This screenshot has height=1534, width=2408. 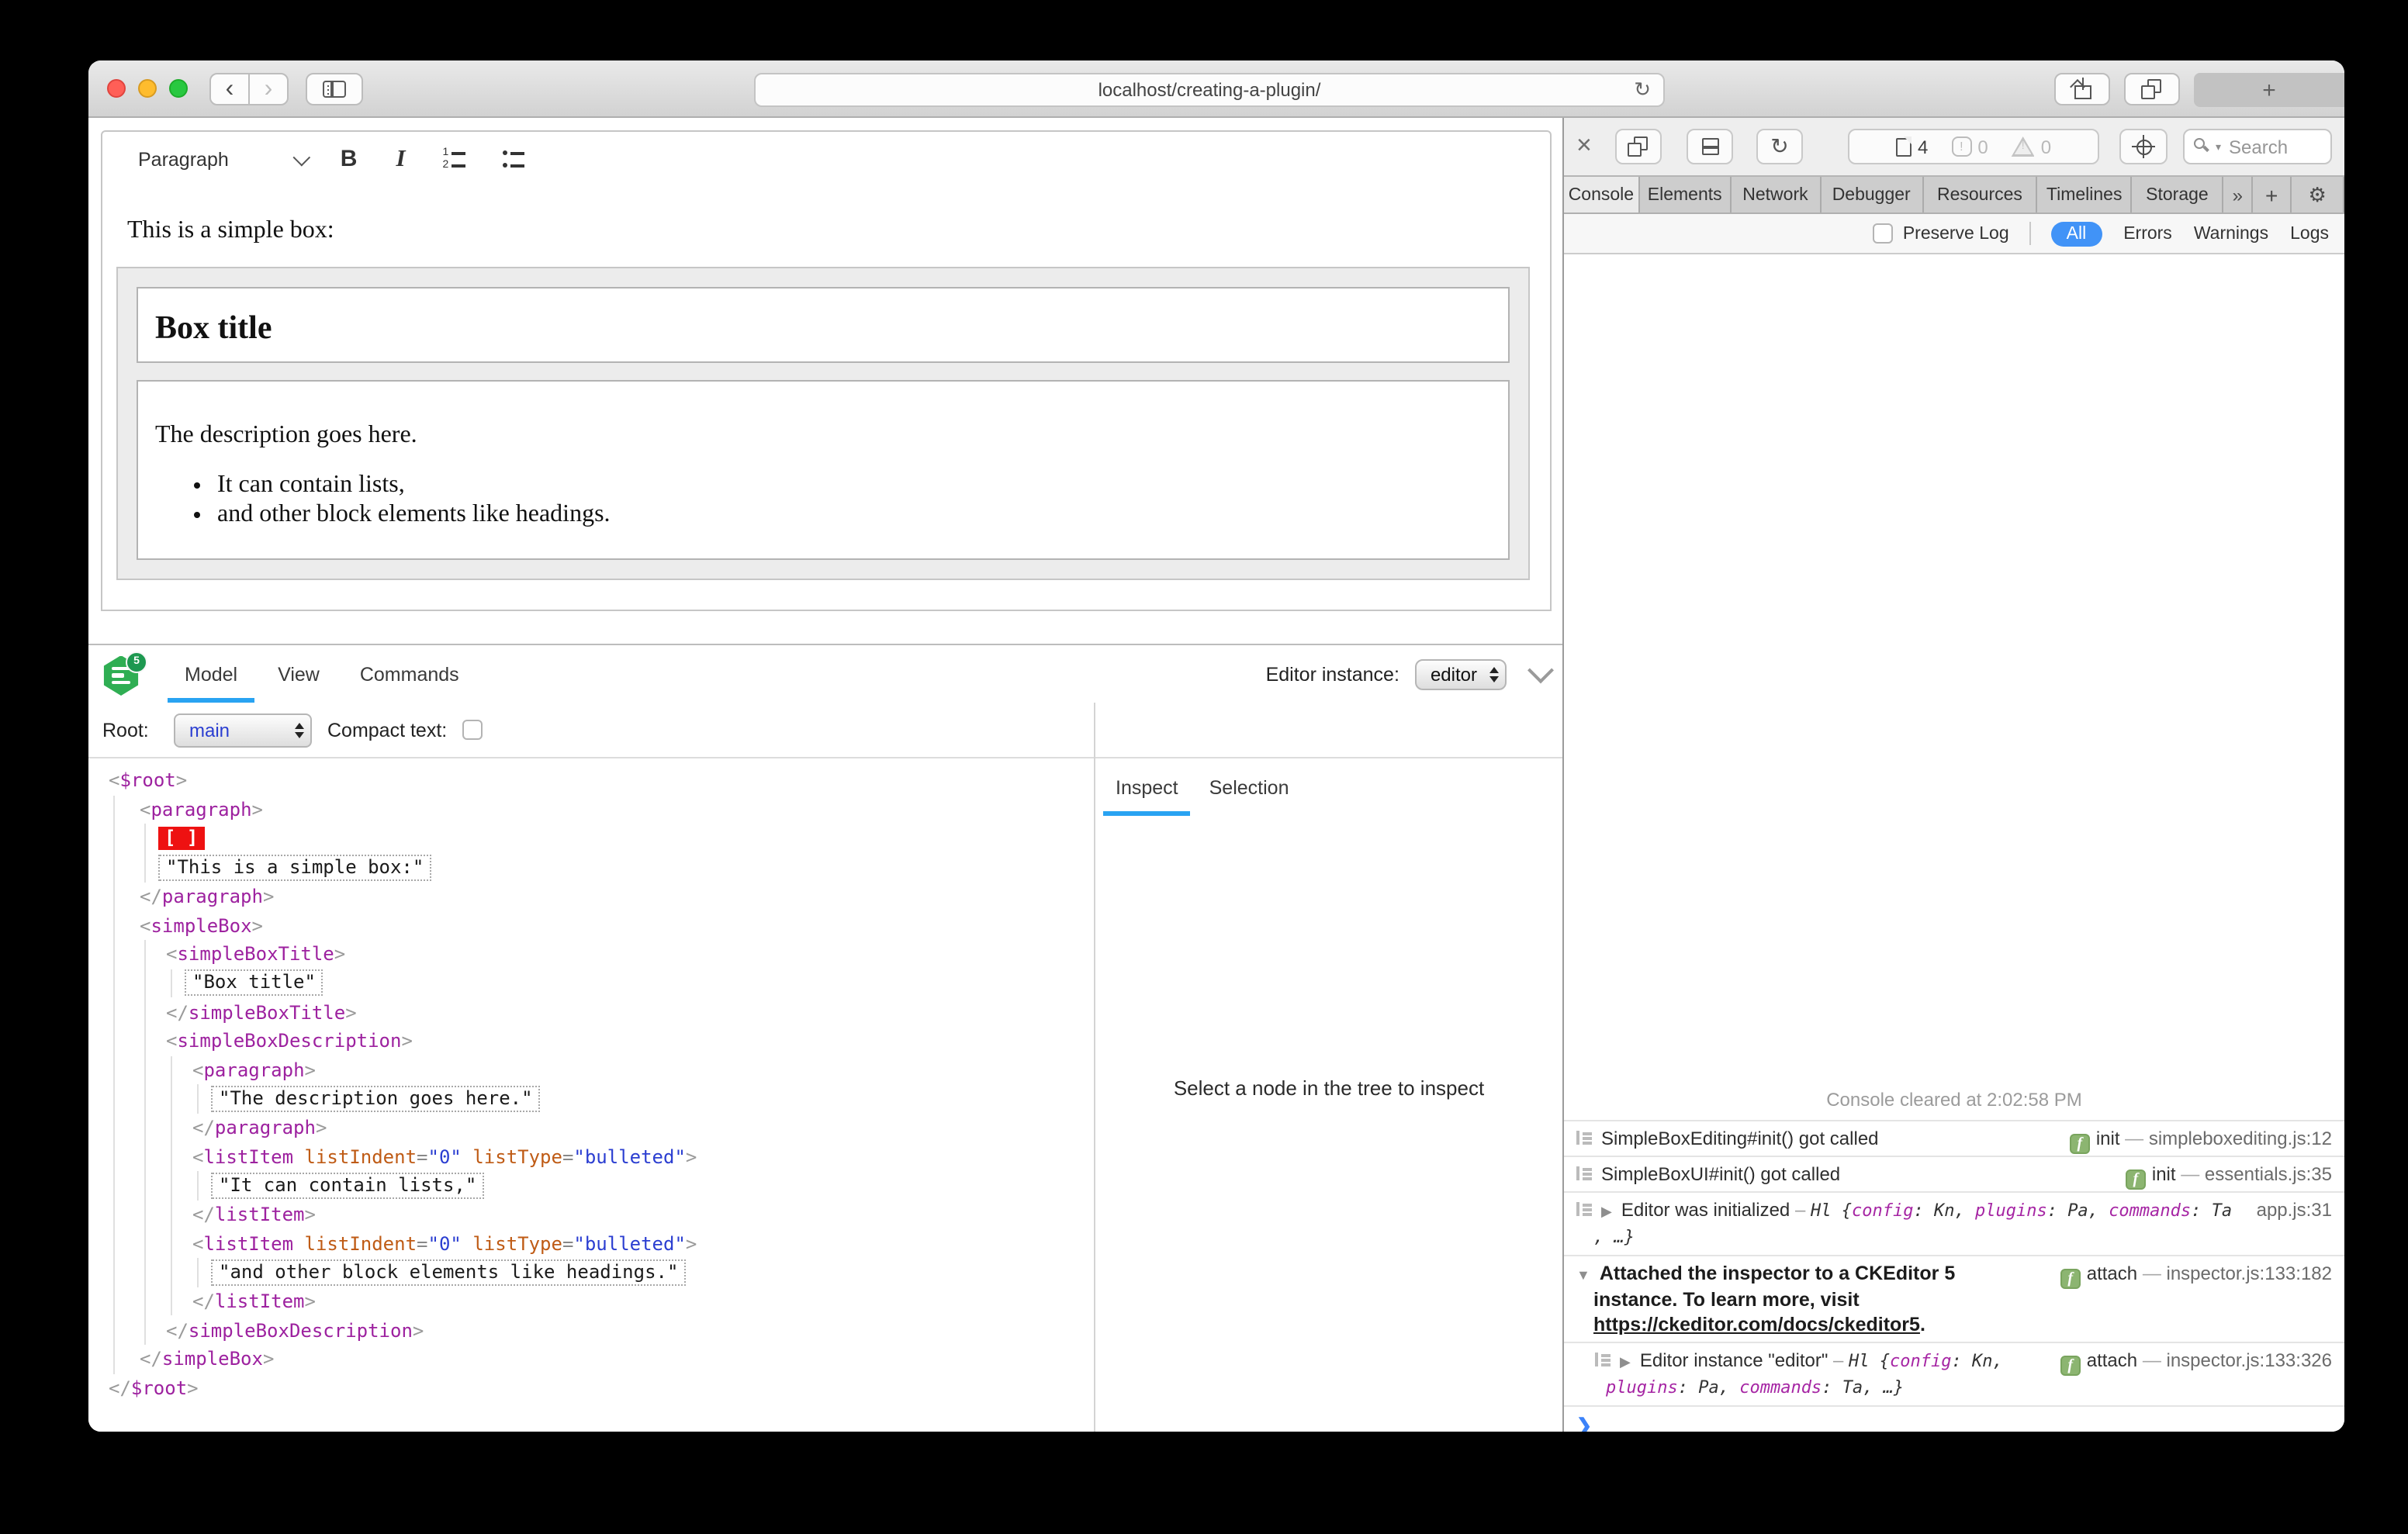 What do you see at coordinates (2269, 90) in the screenshot?
I see `new-tab-button: +` at bounding box center [2269, 90].